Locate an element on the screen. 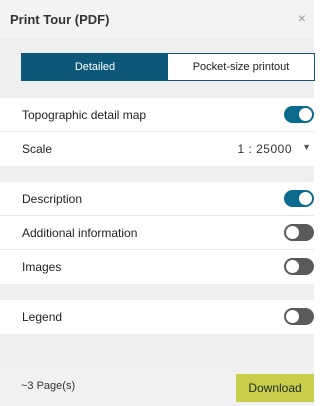 The image size is (320, 406). panel-title: Print Tour (PDF) is located at coordinates (60, 19).